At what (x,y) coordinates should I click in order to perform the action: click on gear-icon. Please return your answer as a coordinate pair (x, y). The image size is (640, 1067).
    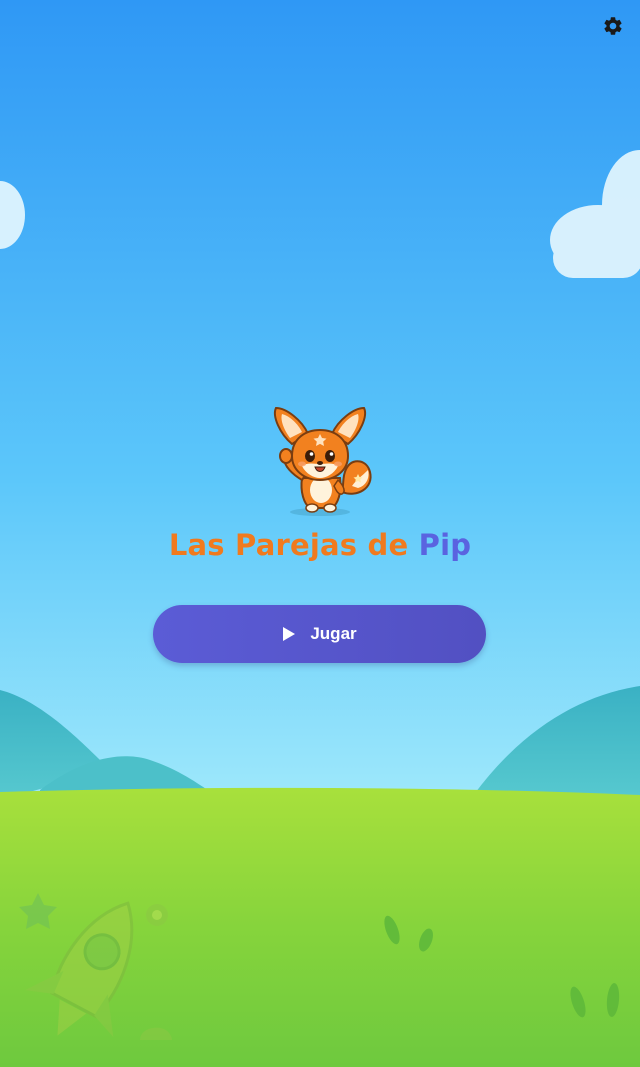
    Looking at the image, I should click on (613, 26).